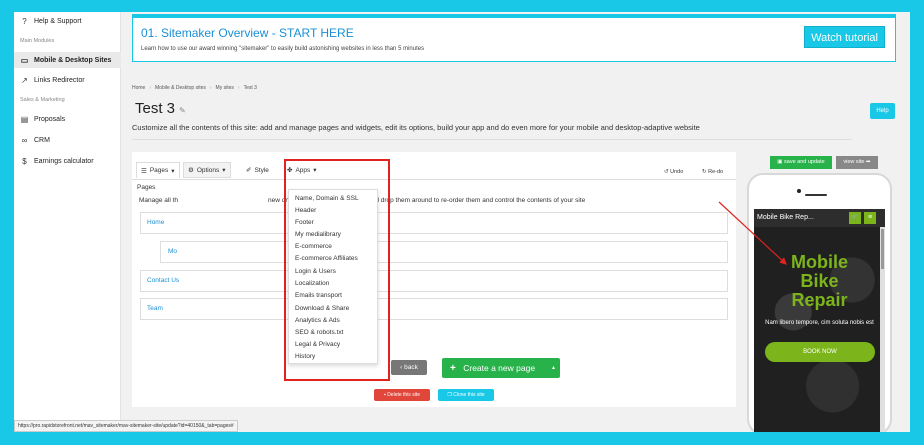  I want to click on delete-site-button: ▪ Delete this site, so click(402, 395).